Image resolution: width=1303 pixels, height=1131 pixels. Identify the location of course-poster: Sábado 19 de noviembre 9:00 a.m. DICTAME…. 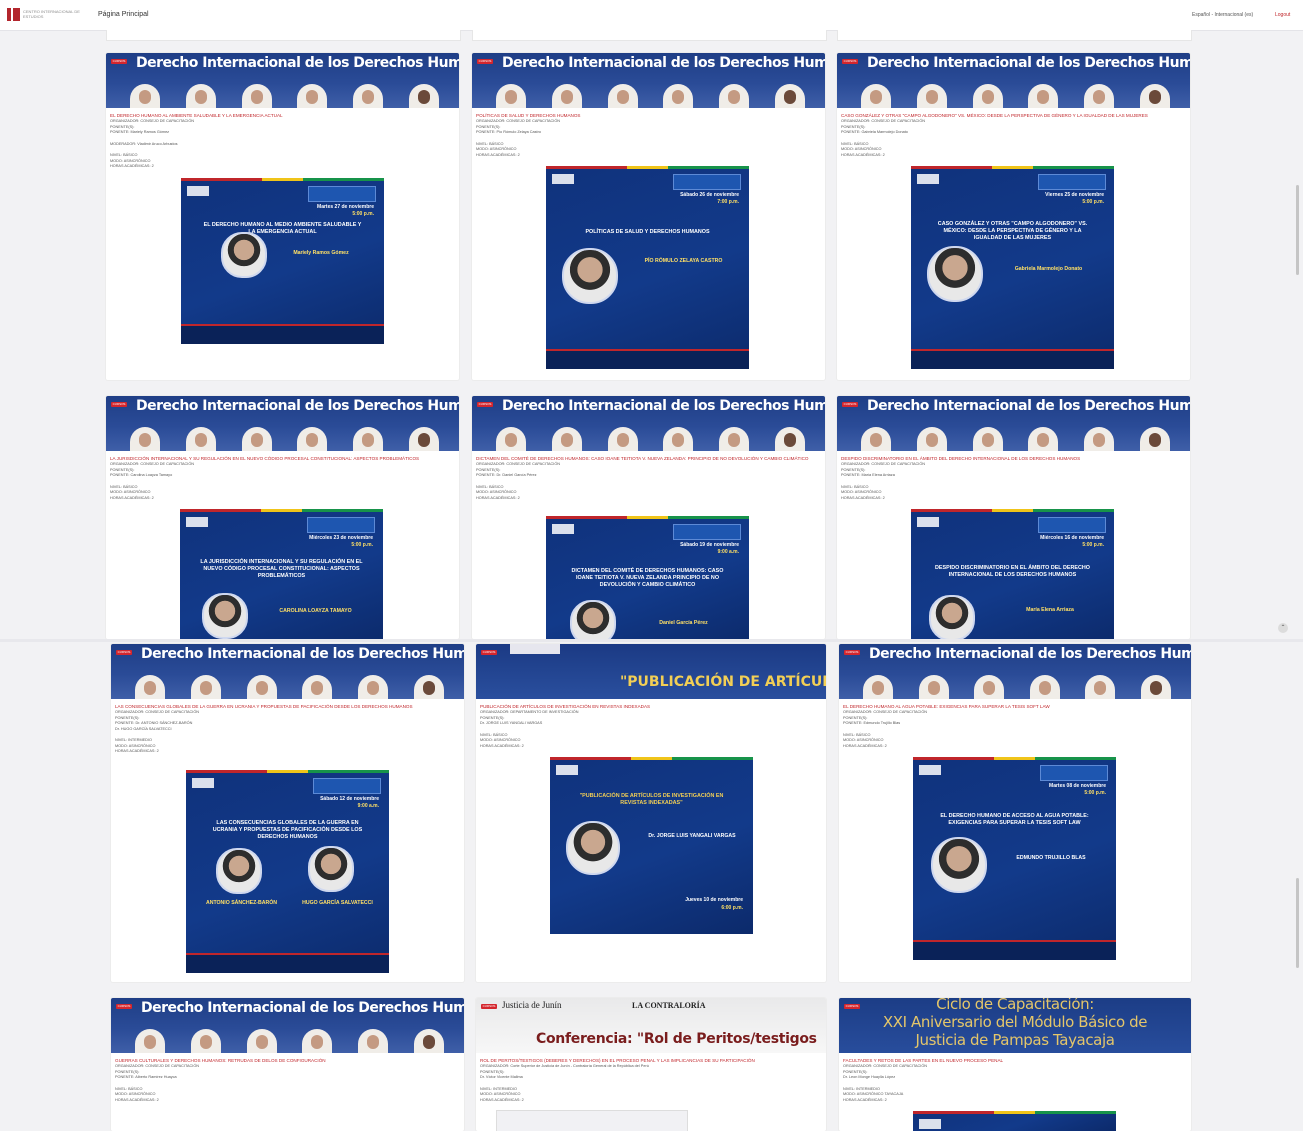
(647, 577).